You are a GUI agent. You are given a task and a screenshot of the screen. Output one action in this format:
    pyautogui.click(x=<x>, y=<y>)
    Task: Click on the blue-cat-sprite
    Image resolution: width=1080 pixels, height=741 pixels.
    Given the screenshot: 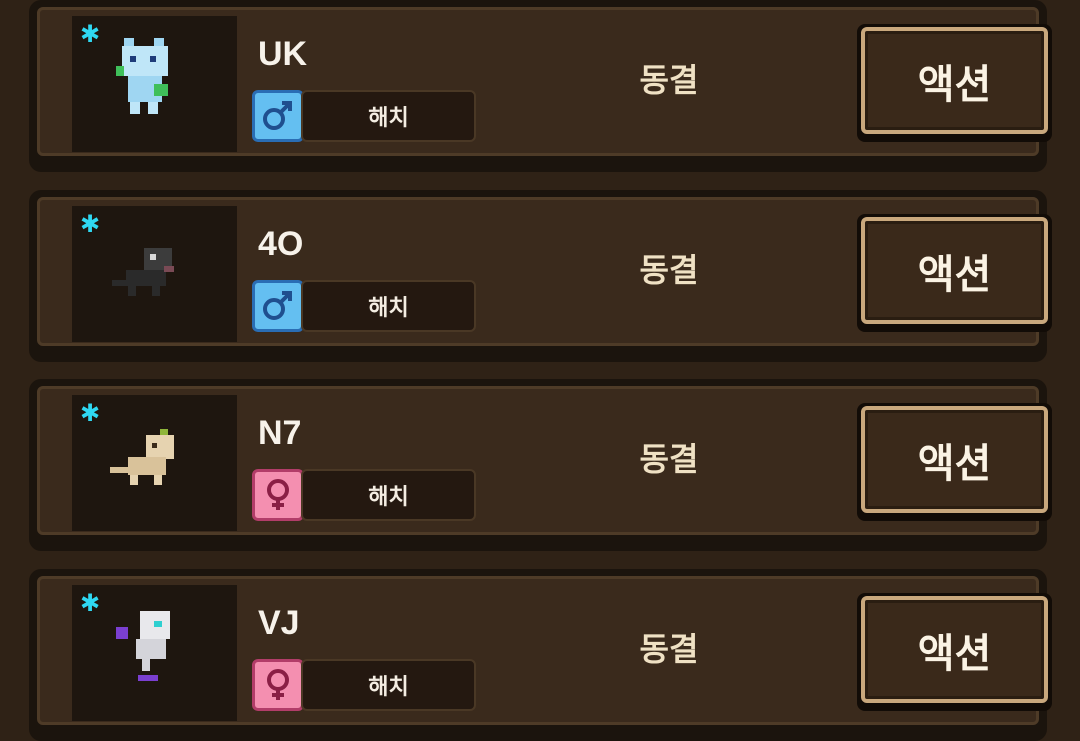 What is the action you would take?
    pyautogui.click(x=142, y=76)
    